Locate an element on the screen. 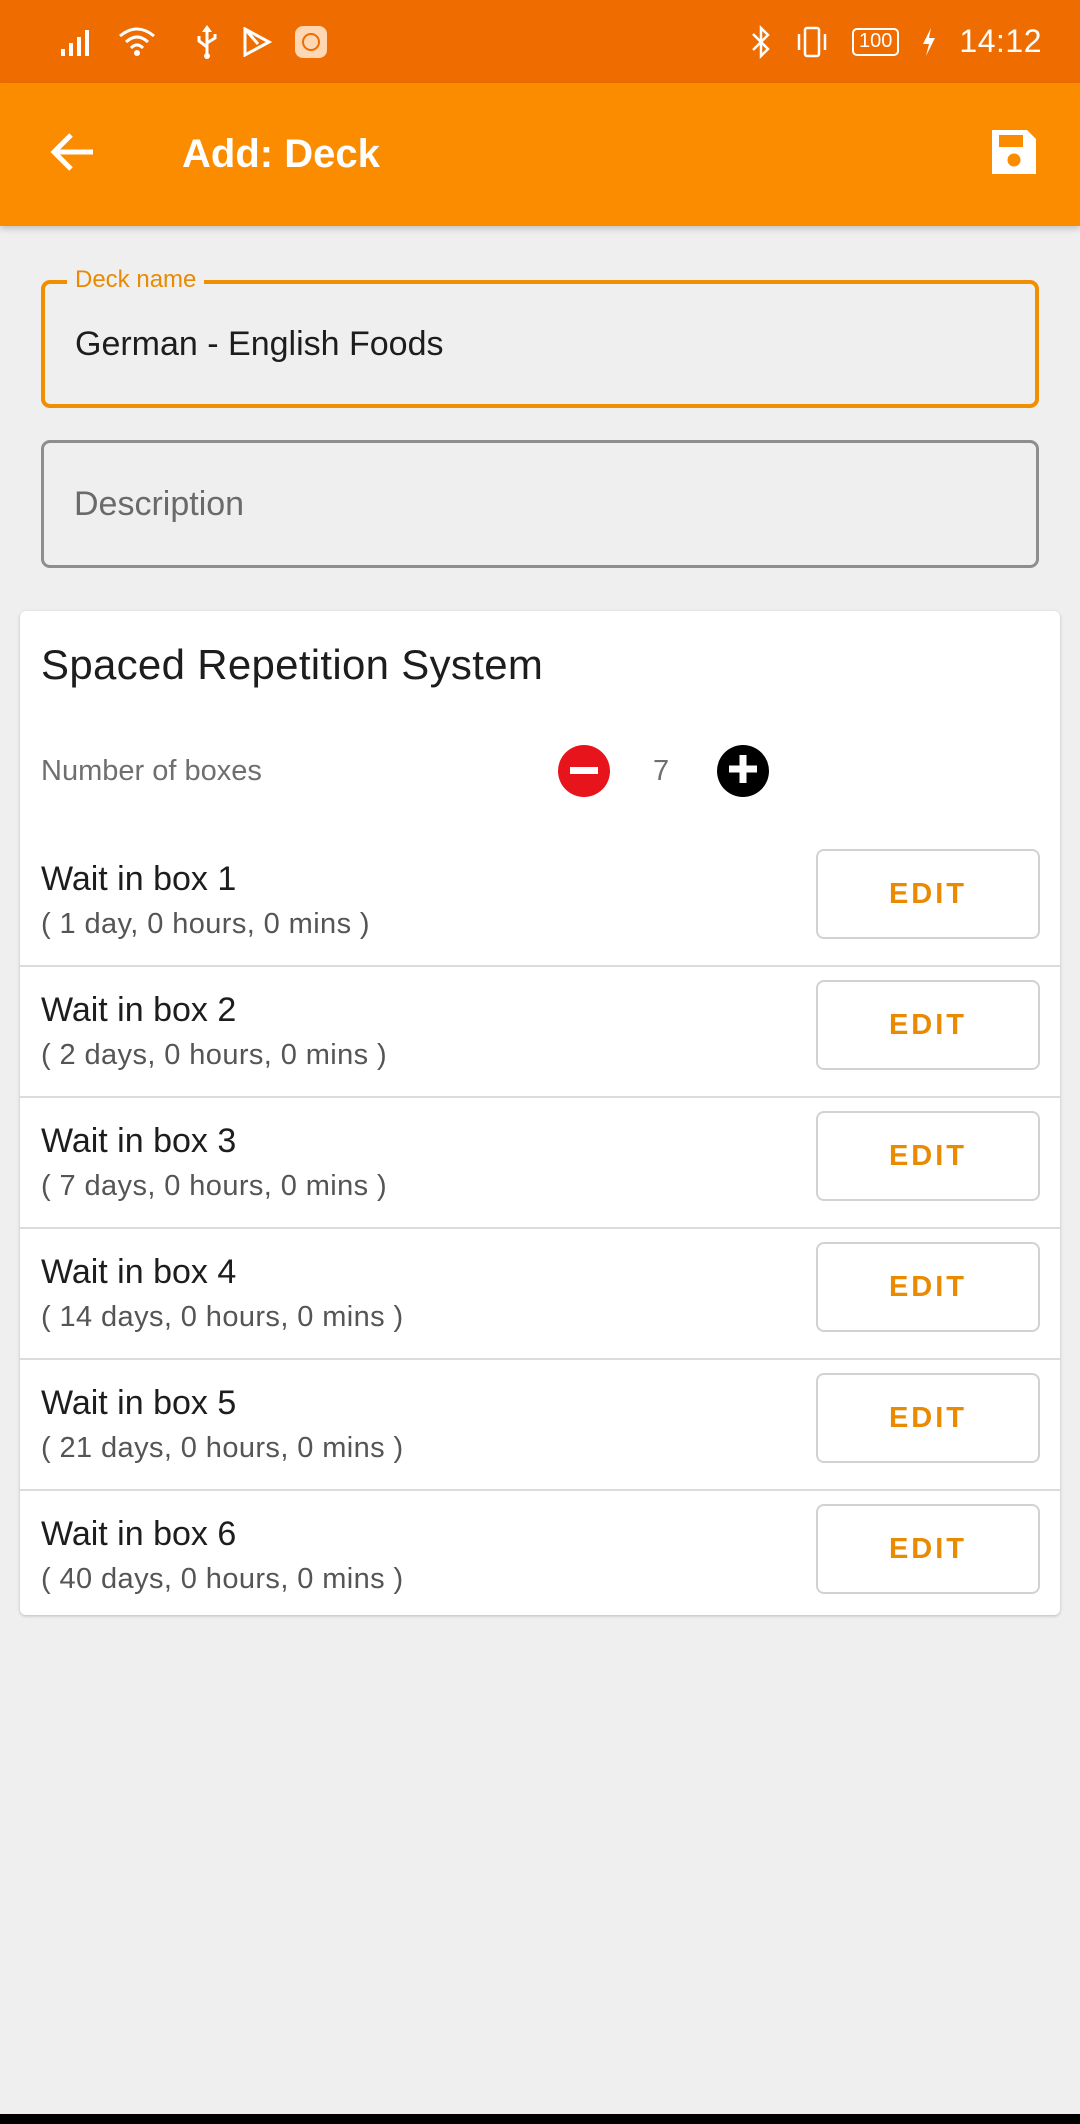 The image size is (1080, 2124). app-notification-icon is located at coordinates (311, 42).